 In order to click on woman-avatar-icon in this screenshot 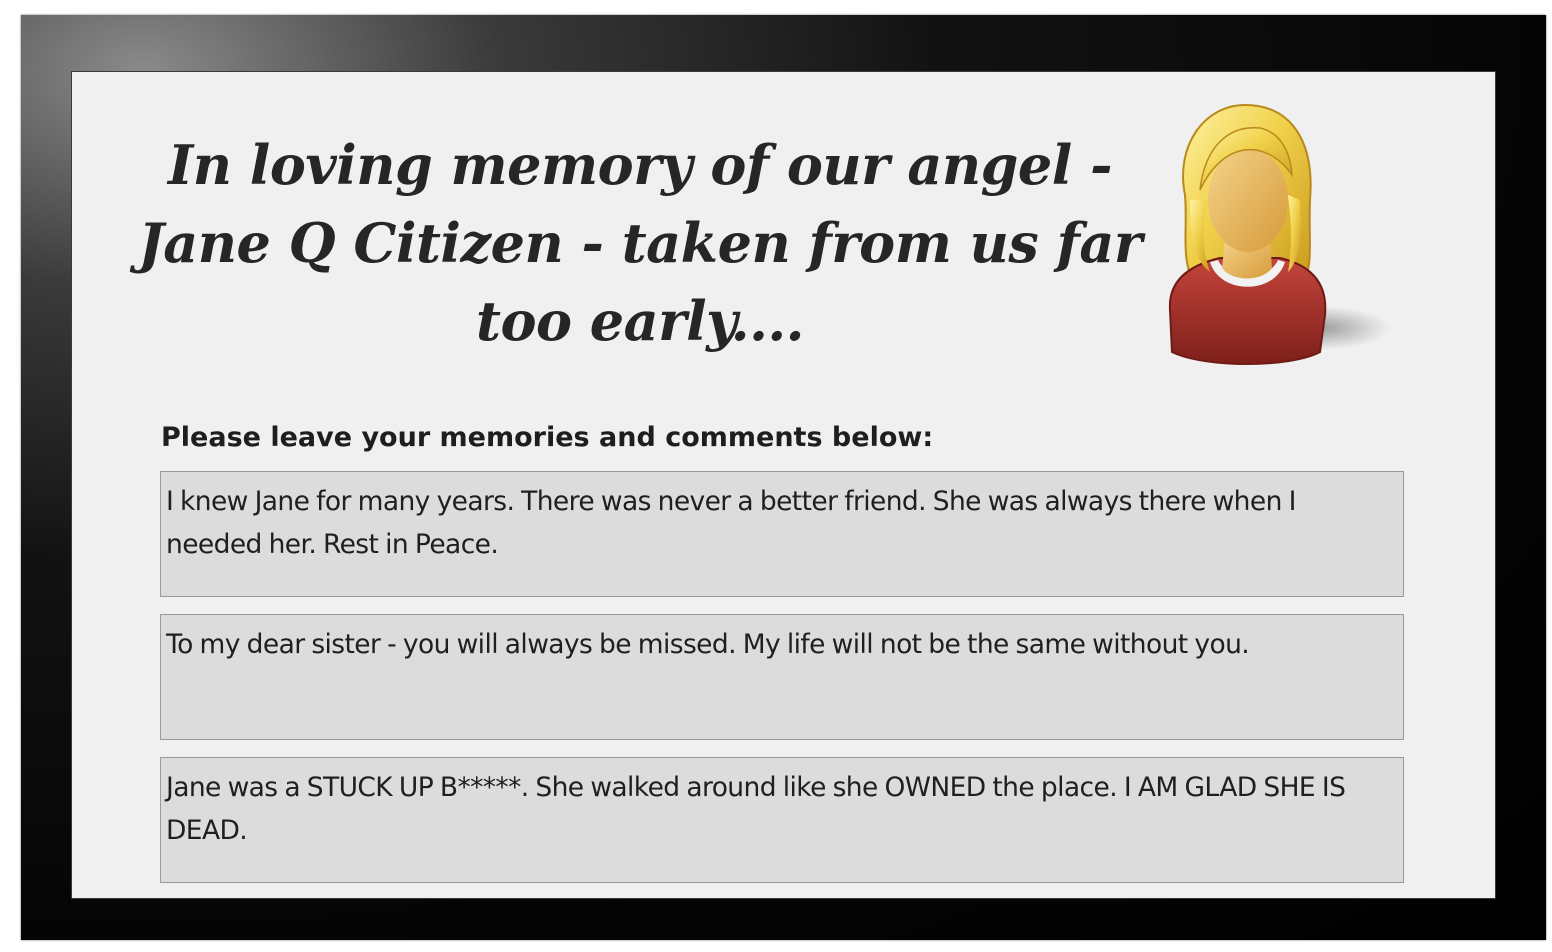, I will do `click(1270, 235)`.